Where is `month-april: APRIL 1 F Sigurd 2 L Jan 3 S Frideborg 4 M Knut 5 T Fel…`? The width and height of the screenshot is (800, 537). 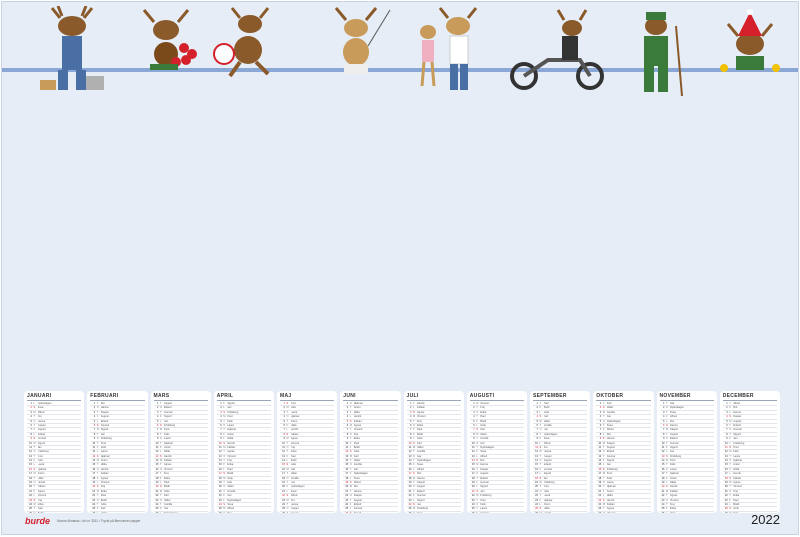 month-april: APRIL 1 F Sigurd 2 L Jan 3 S Frideborg 4 M Knut 5 T Fel… is located at coordinates (243, 452).